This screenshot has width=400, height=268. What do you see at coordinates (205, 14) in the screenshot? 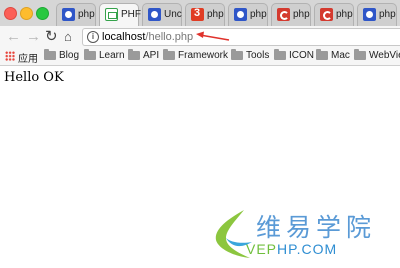
I see `tab-php-2: php` at bounding box center [205, 14].